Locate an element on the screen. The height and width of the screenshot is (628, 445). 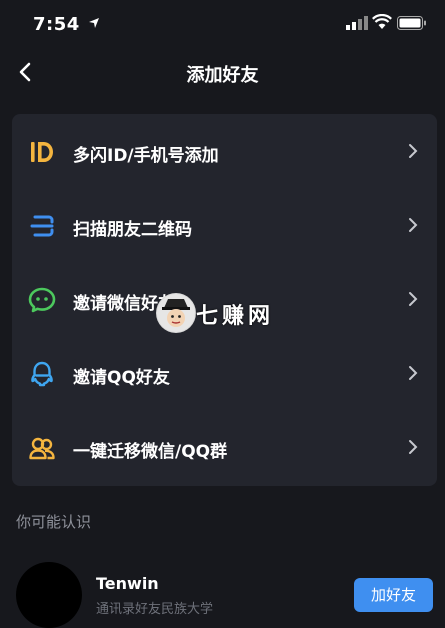
page-title: 添加好友 is located at coordinates (222, 75).